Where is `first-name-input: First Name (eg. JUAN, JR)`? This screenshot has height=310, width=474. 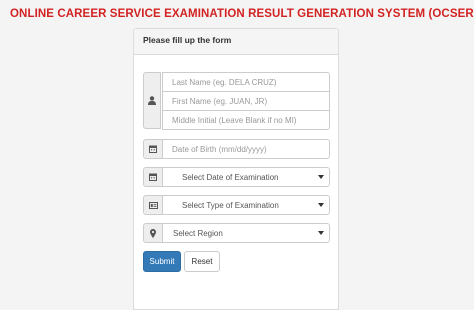
first-name-input: First Name (eg. JUAN, JR) is located at coordinates (246, 101).